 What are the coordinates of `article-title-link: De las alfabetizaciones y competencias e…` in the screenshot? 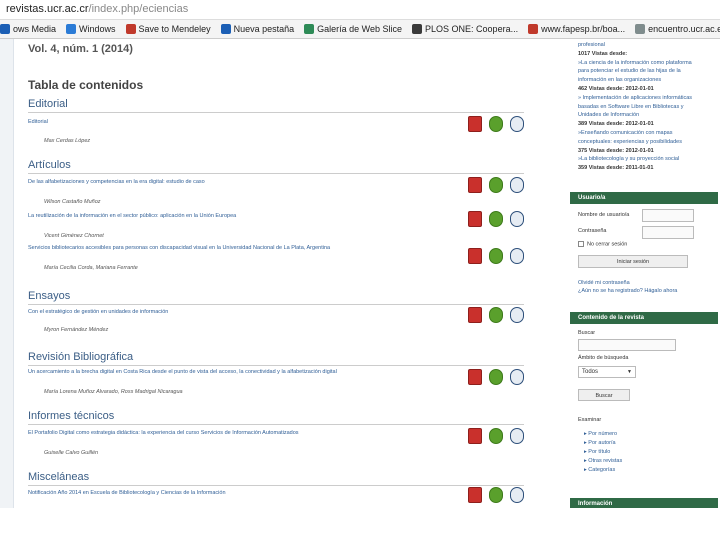 It's located at (203, 182).